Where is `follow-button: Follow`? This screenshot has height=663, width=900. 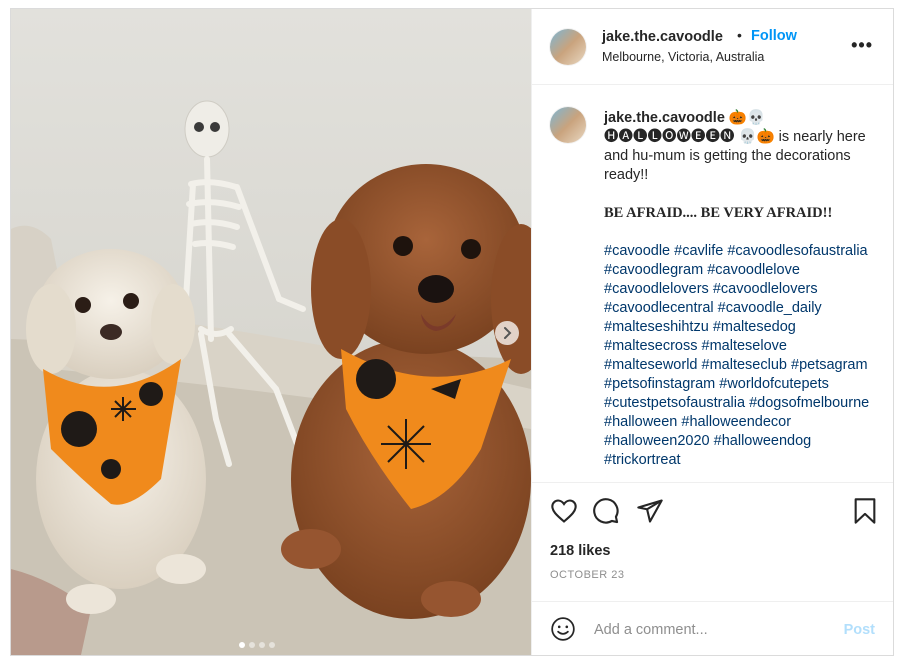
follow-button: Follow is located at coordinates (774, 36).